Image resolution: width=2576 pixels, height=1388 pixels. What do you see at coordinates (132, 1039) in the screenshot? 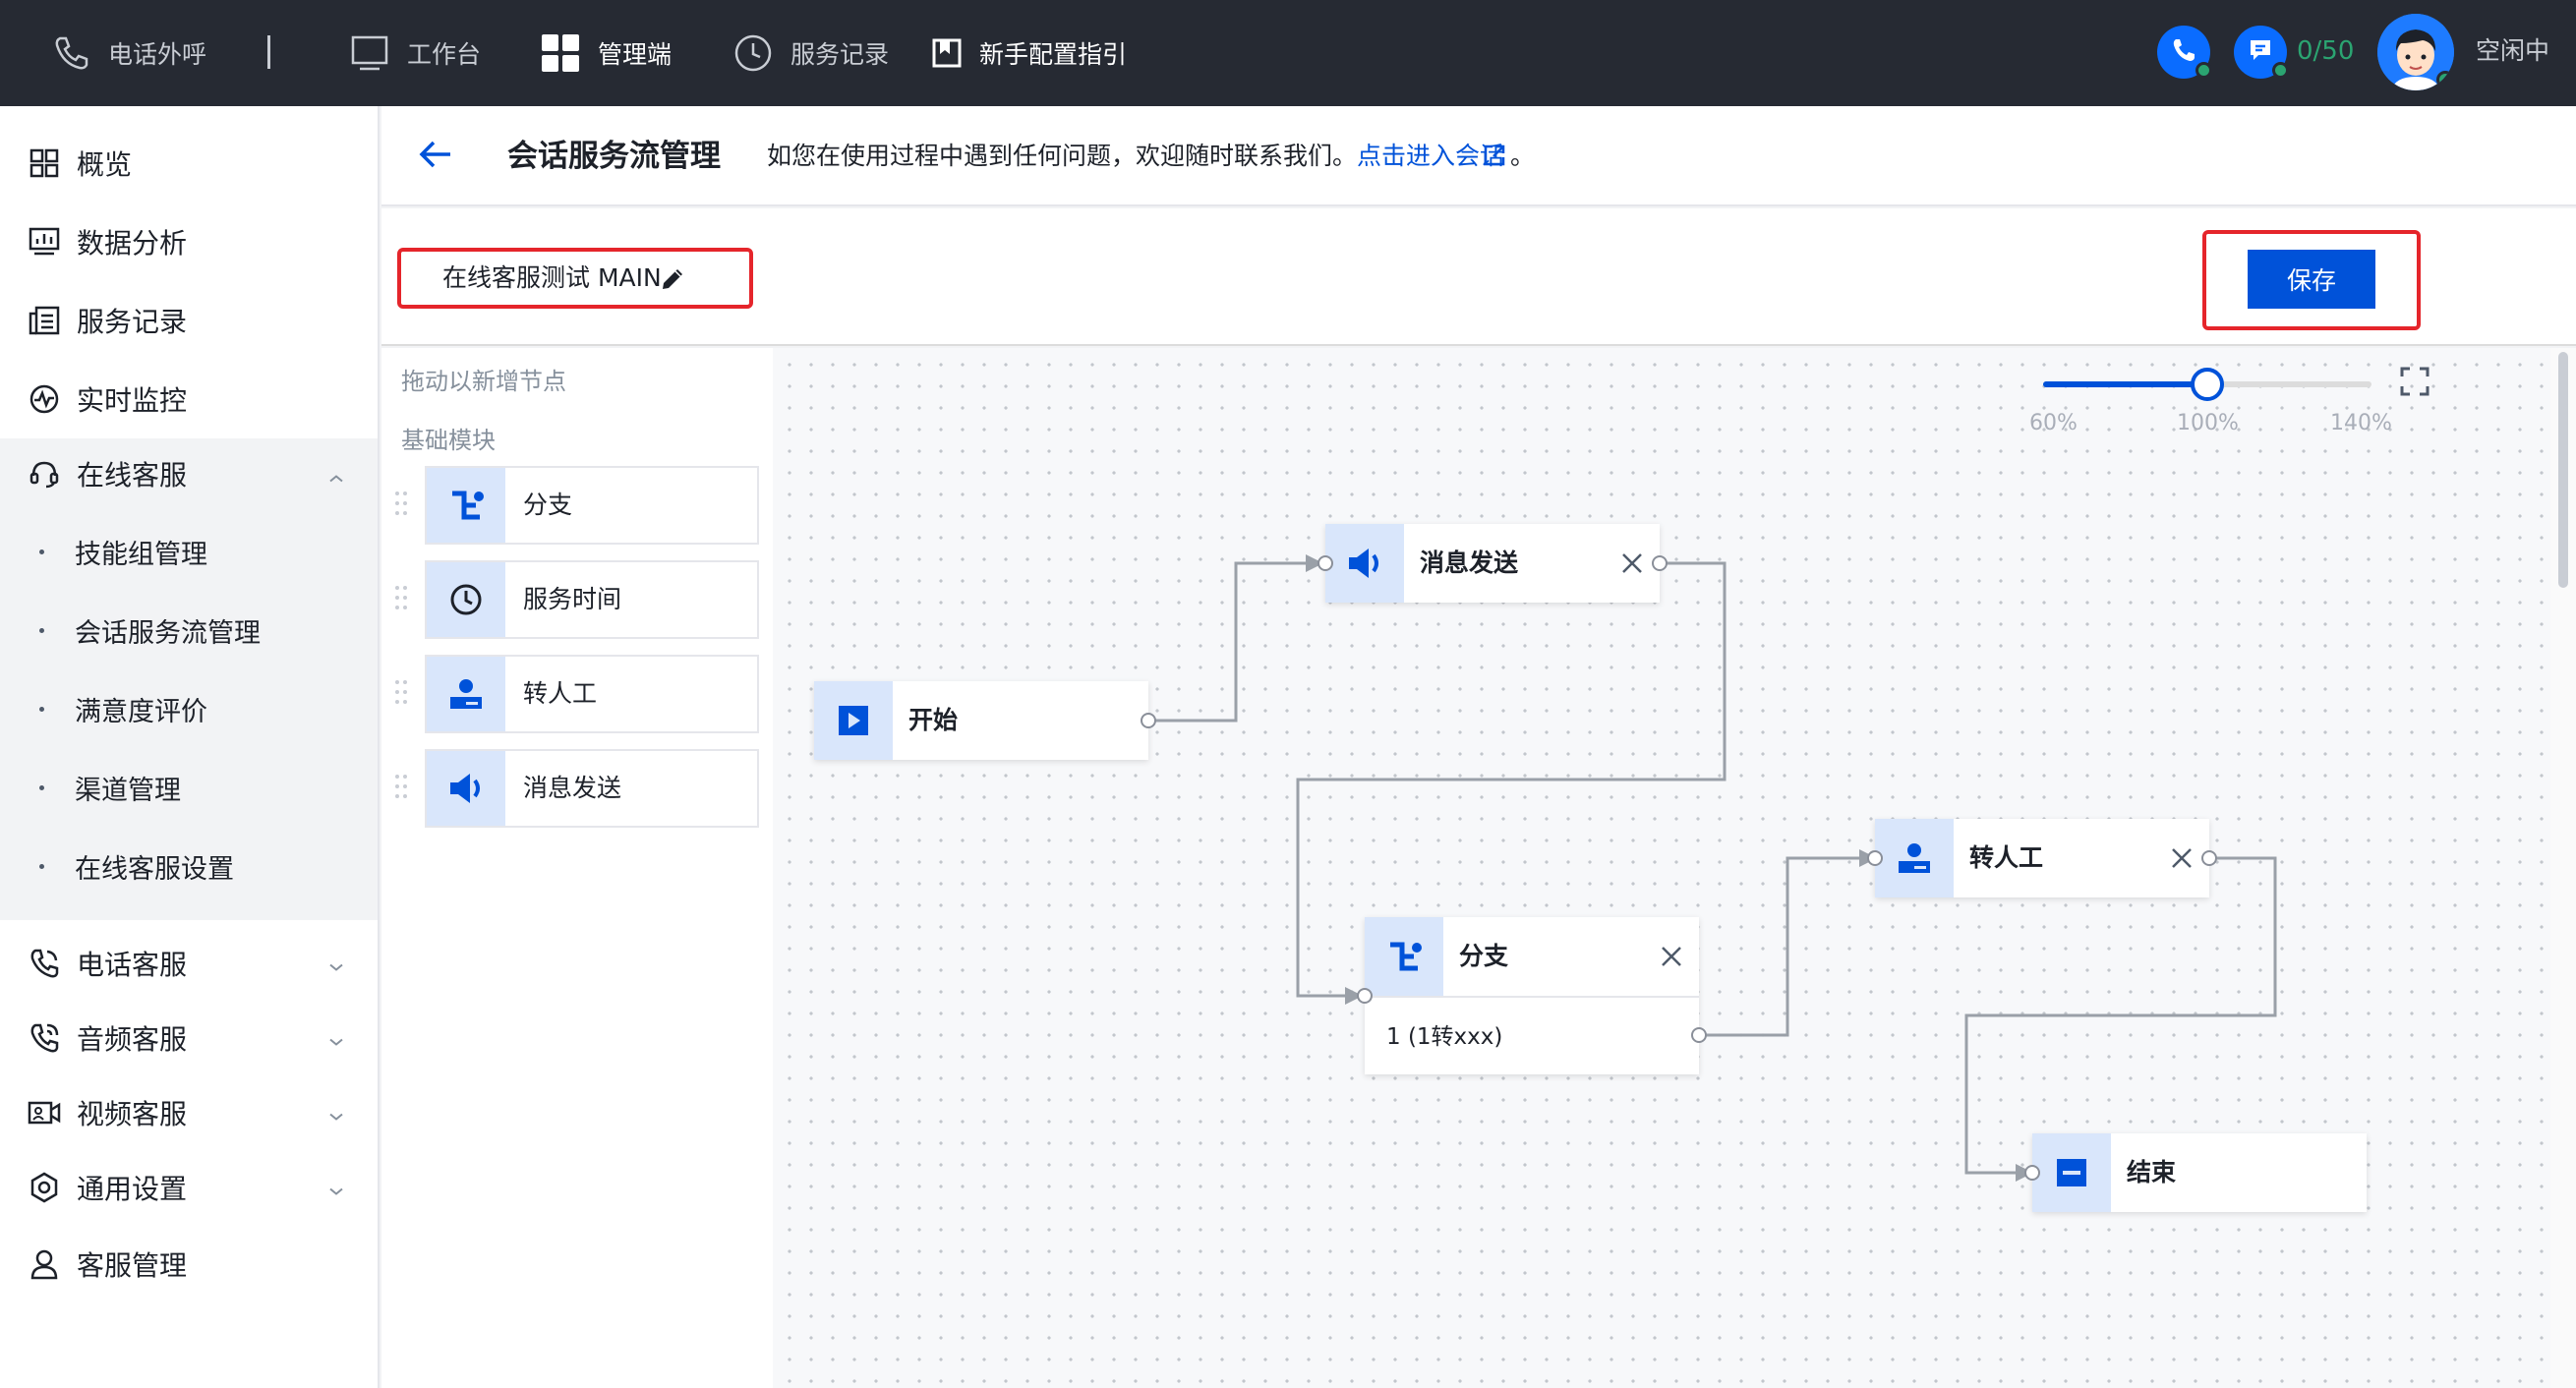
I see `sidebar-item-label: 音频客服` at bounding box center [132, 1039].